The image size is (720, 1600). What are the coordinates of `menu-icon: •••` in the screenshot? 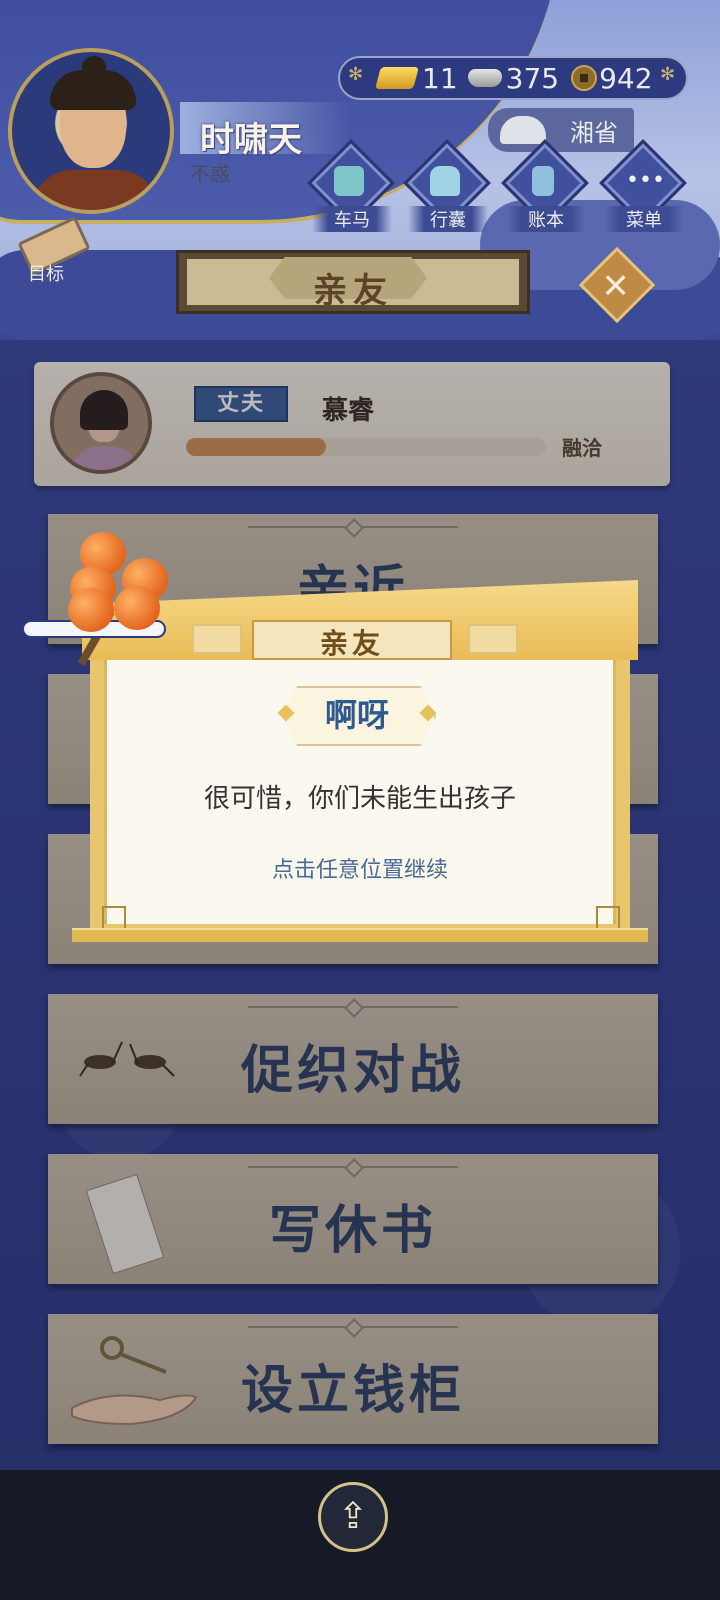 It's located at (645, 180).